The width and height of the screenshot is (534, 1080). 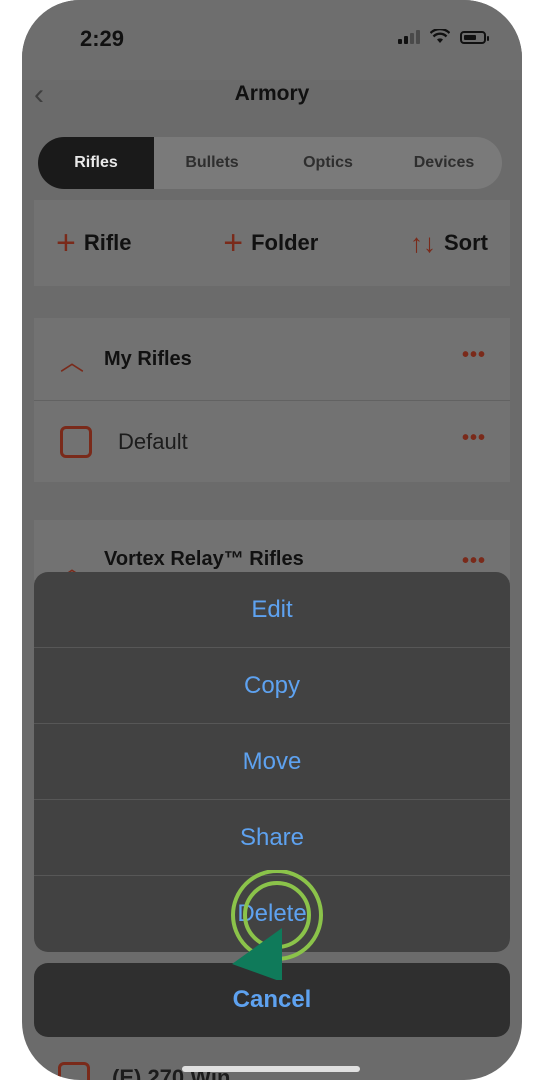 I want to click on status-time: 2:29, so click(x=102, y=38).